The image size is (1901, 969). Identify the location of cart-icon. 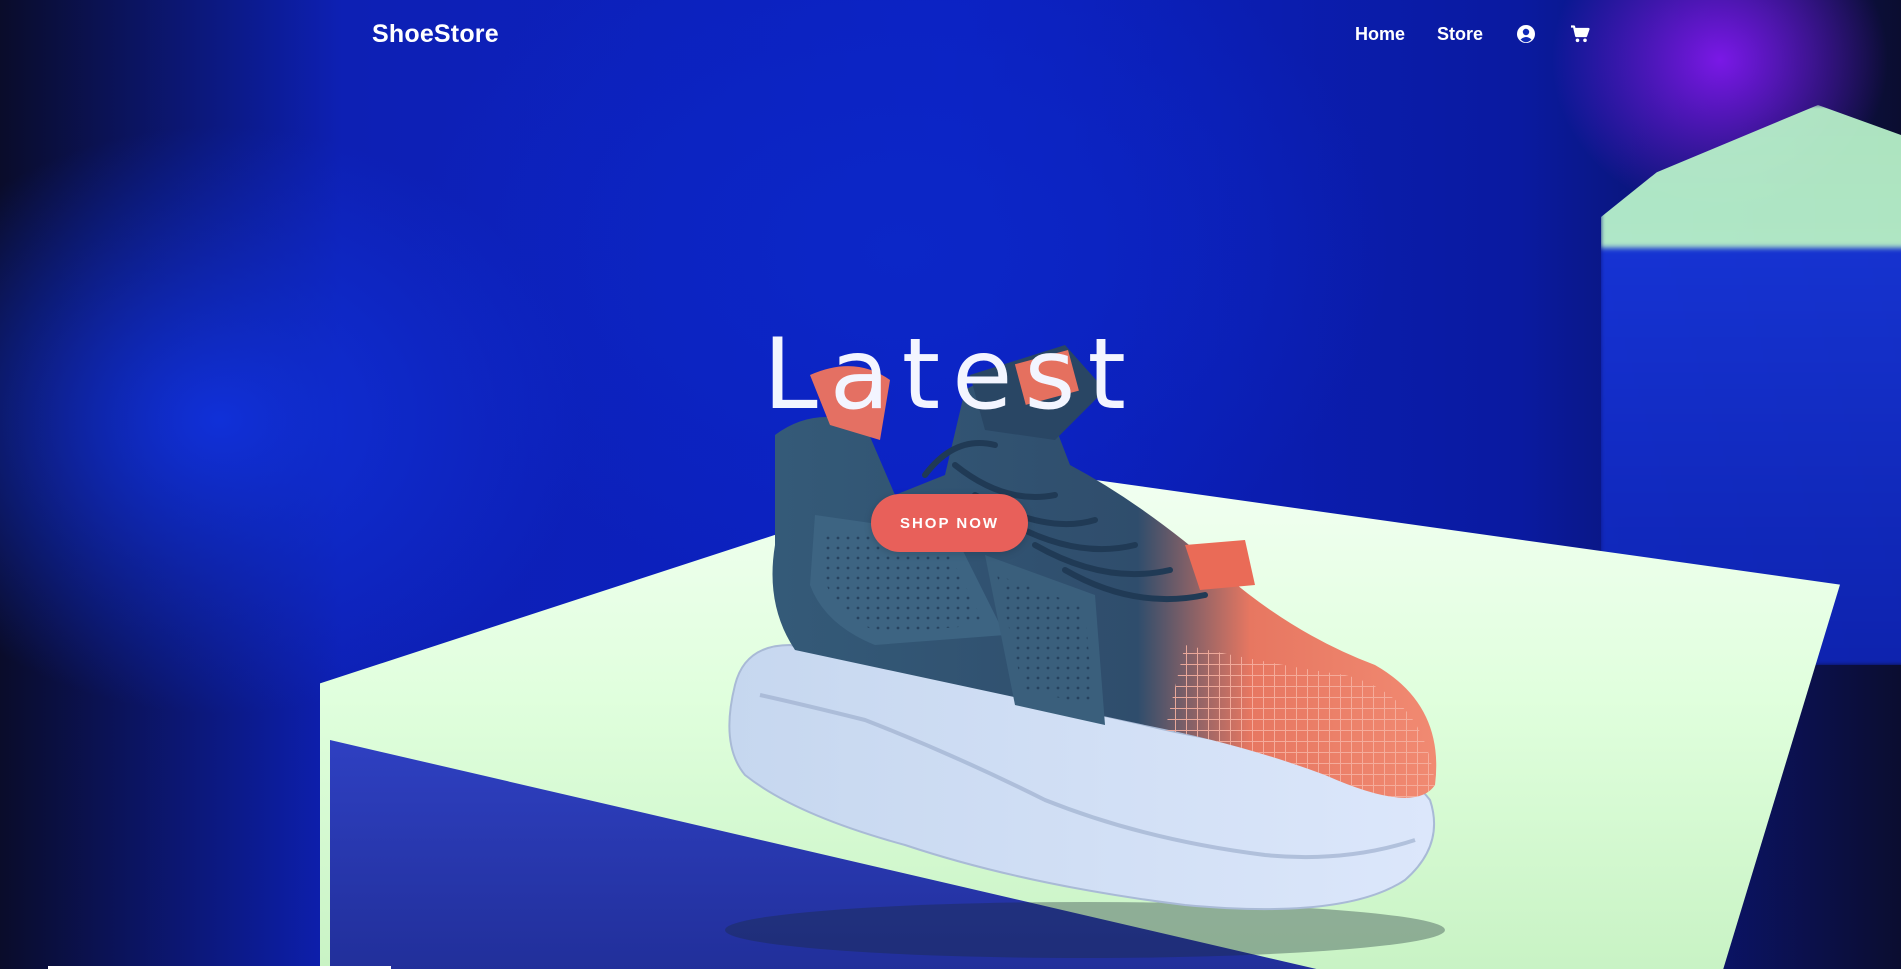
(1580, 34).